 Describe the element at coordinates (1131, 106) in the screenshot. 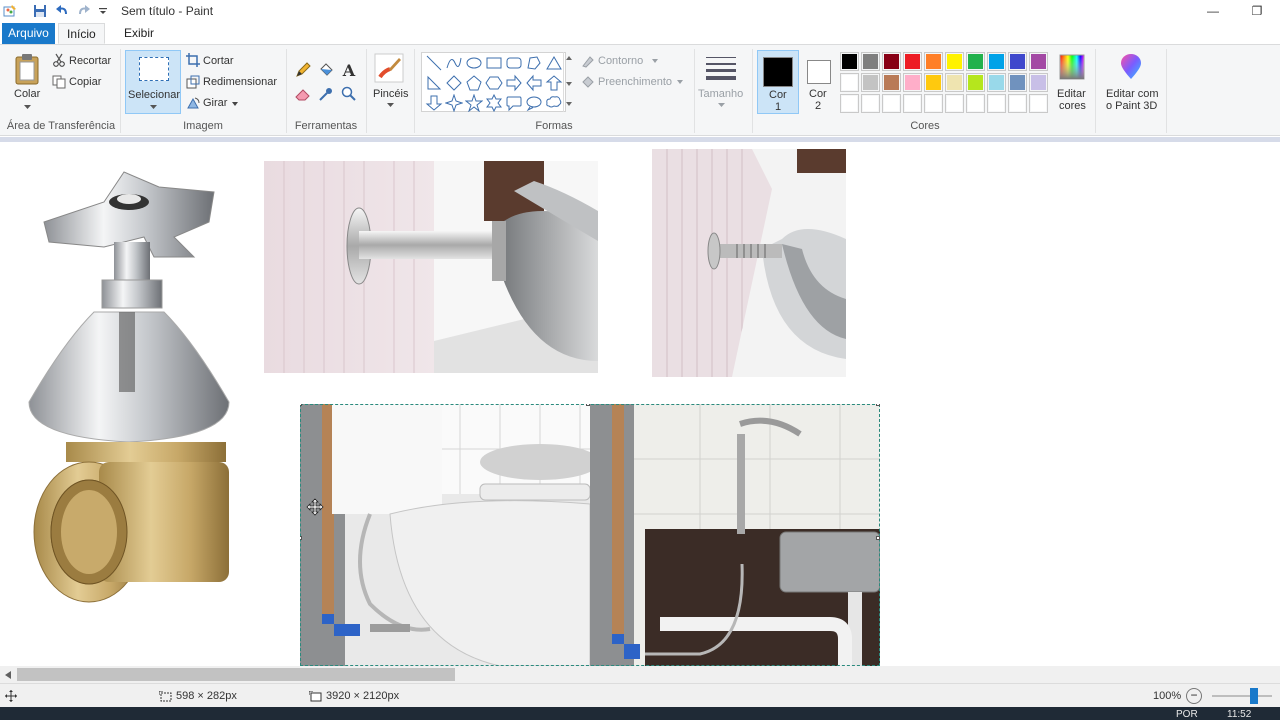

I see `paint3d-label-2: o Paint 3D` at that location.